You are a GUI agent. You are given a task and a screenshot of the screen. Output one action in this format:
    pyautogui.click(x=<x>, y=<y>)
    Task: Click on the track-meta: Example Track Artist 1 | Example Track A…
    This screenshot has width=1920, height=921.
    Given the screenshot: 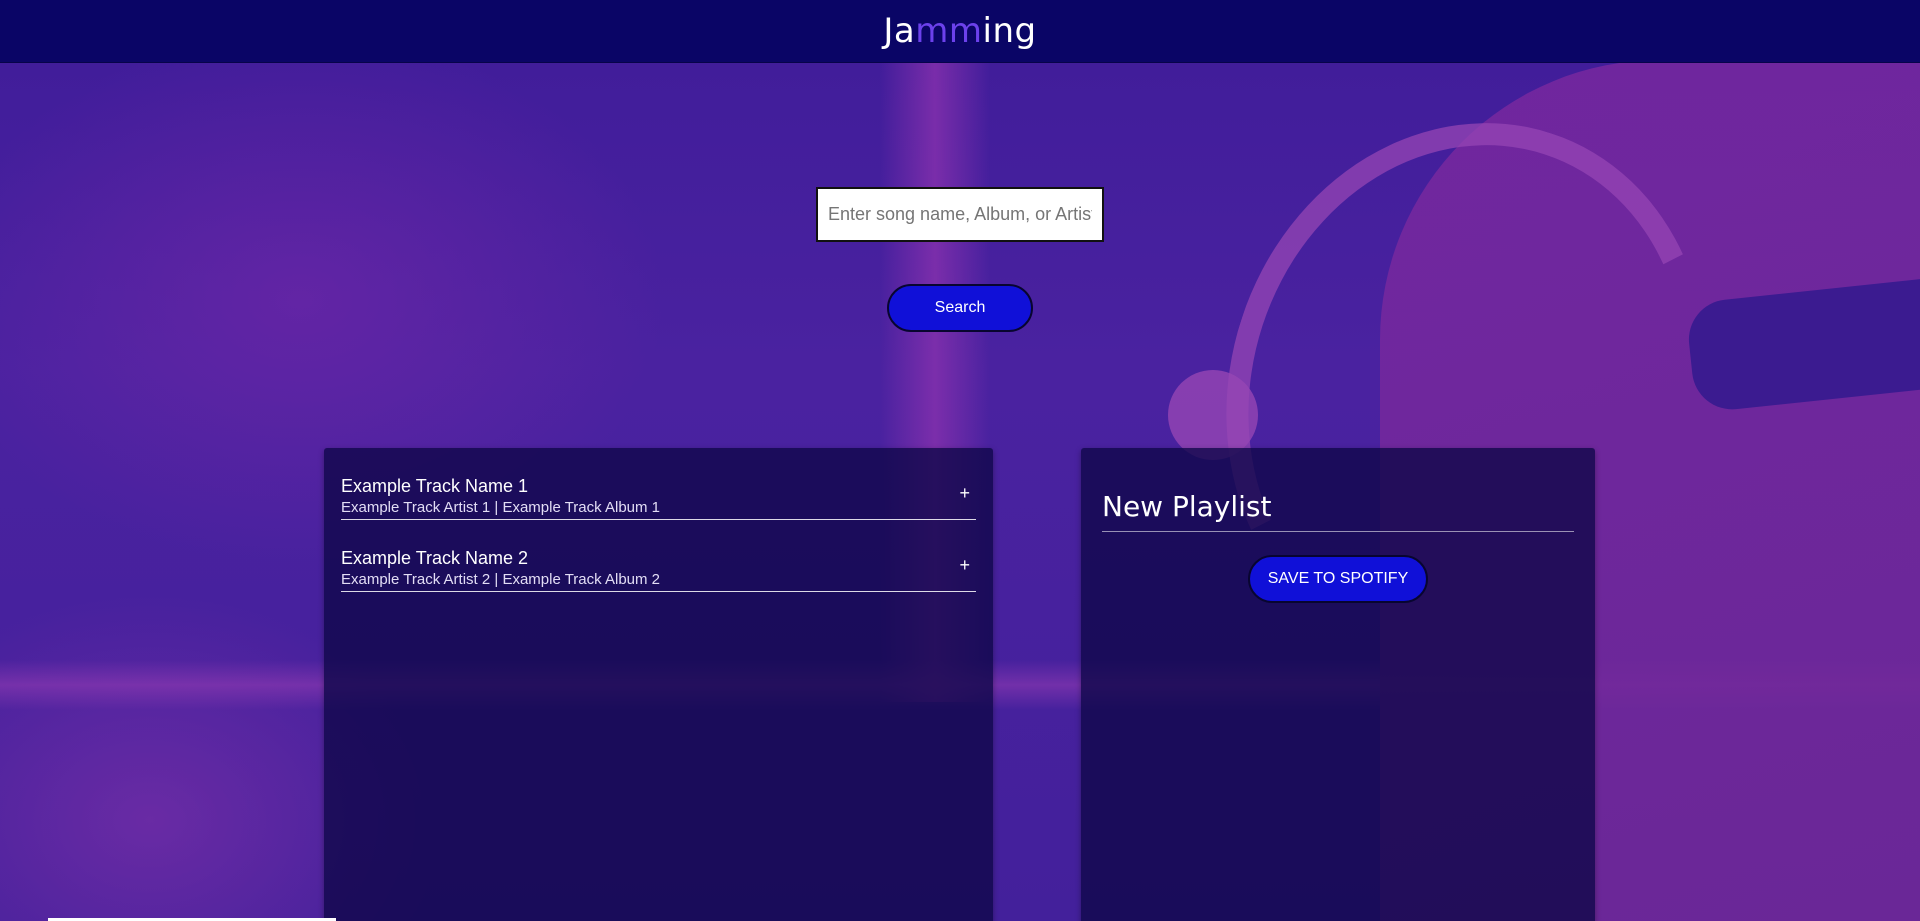 What is the action you would take?
    pyautogui.click(x=501, y=507)
    